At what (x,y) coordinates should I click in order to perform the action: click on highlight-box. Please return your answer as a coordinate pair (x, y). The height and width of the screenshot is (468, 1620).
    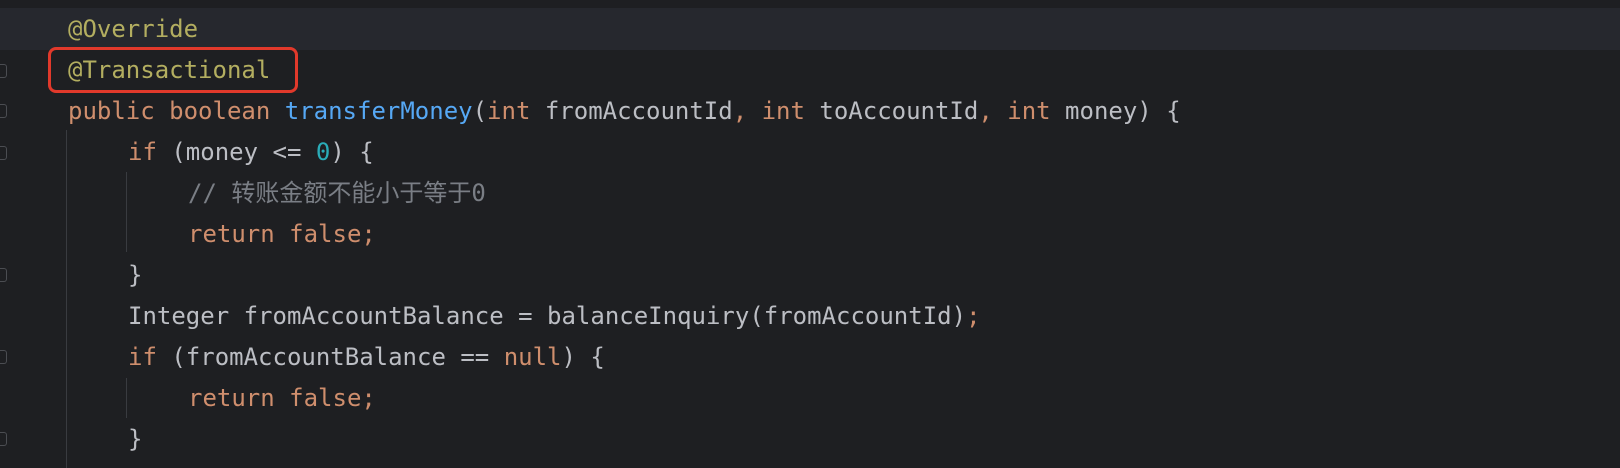
    Looking at the image, I should click on (173, 70).